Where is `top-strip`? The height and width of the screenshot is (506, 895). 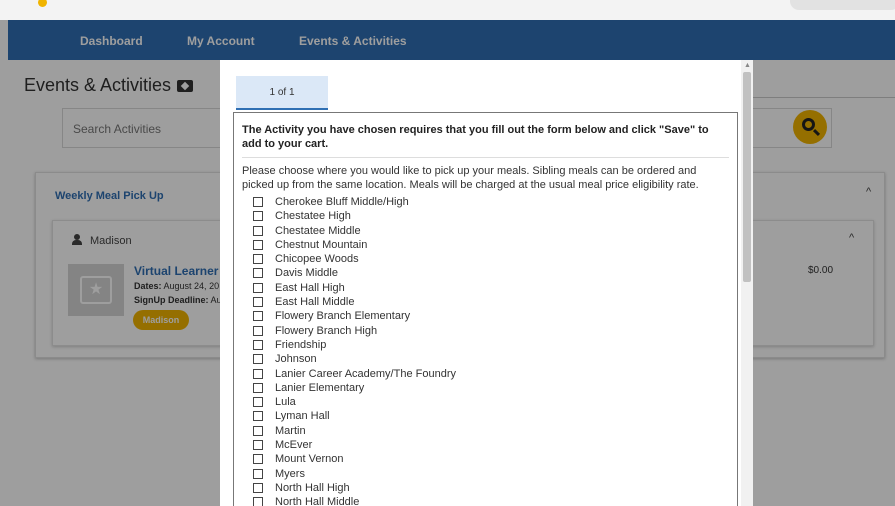 top-strip is located at coordinates (447, 10).